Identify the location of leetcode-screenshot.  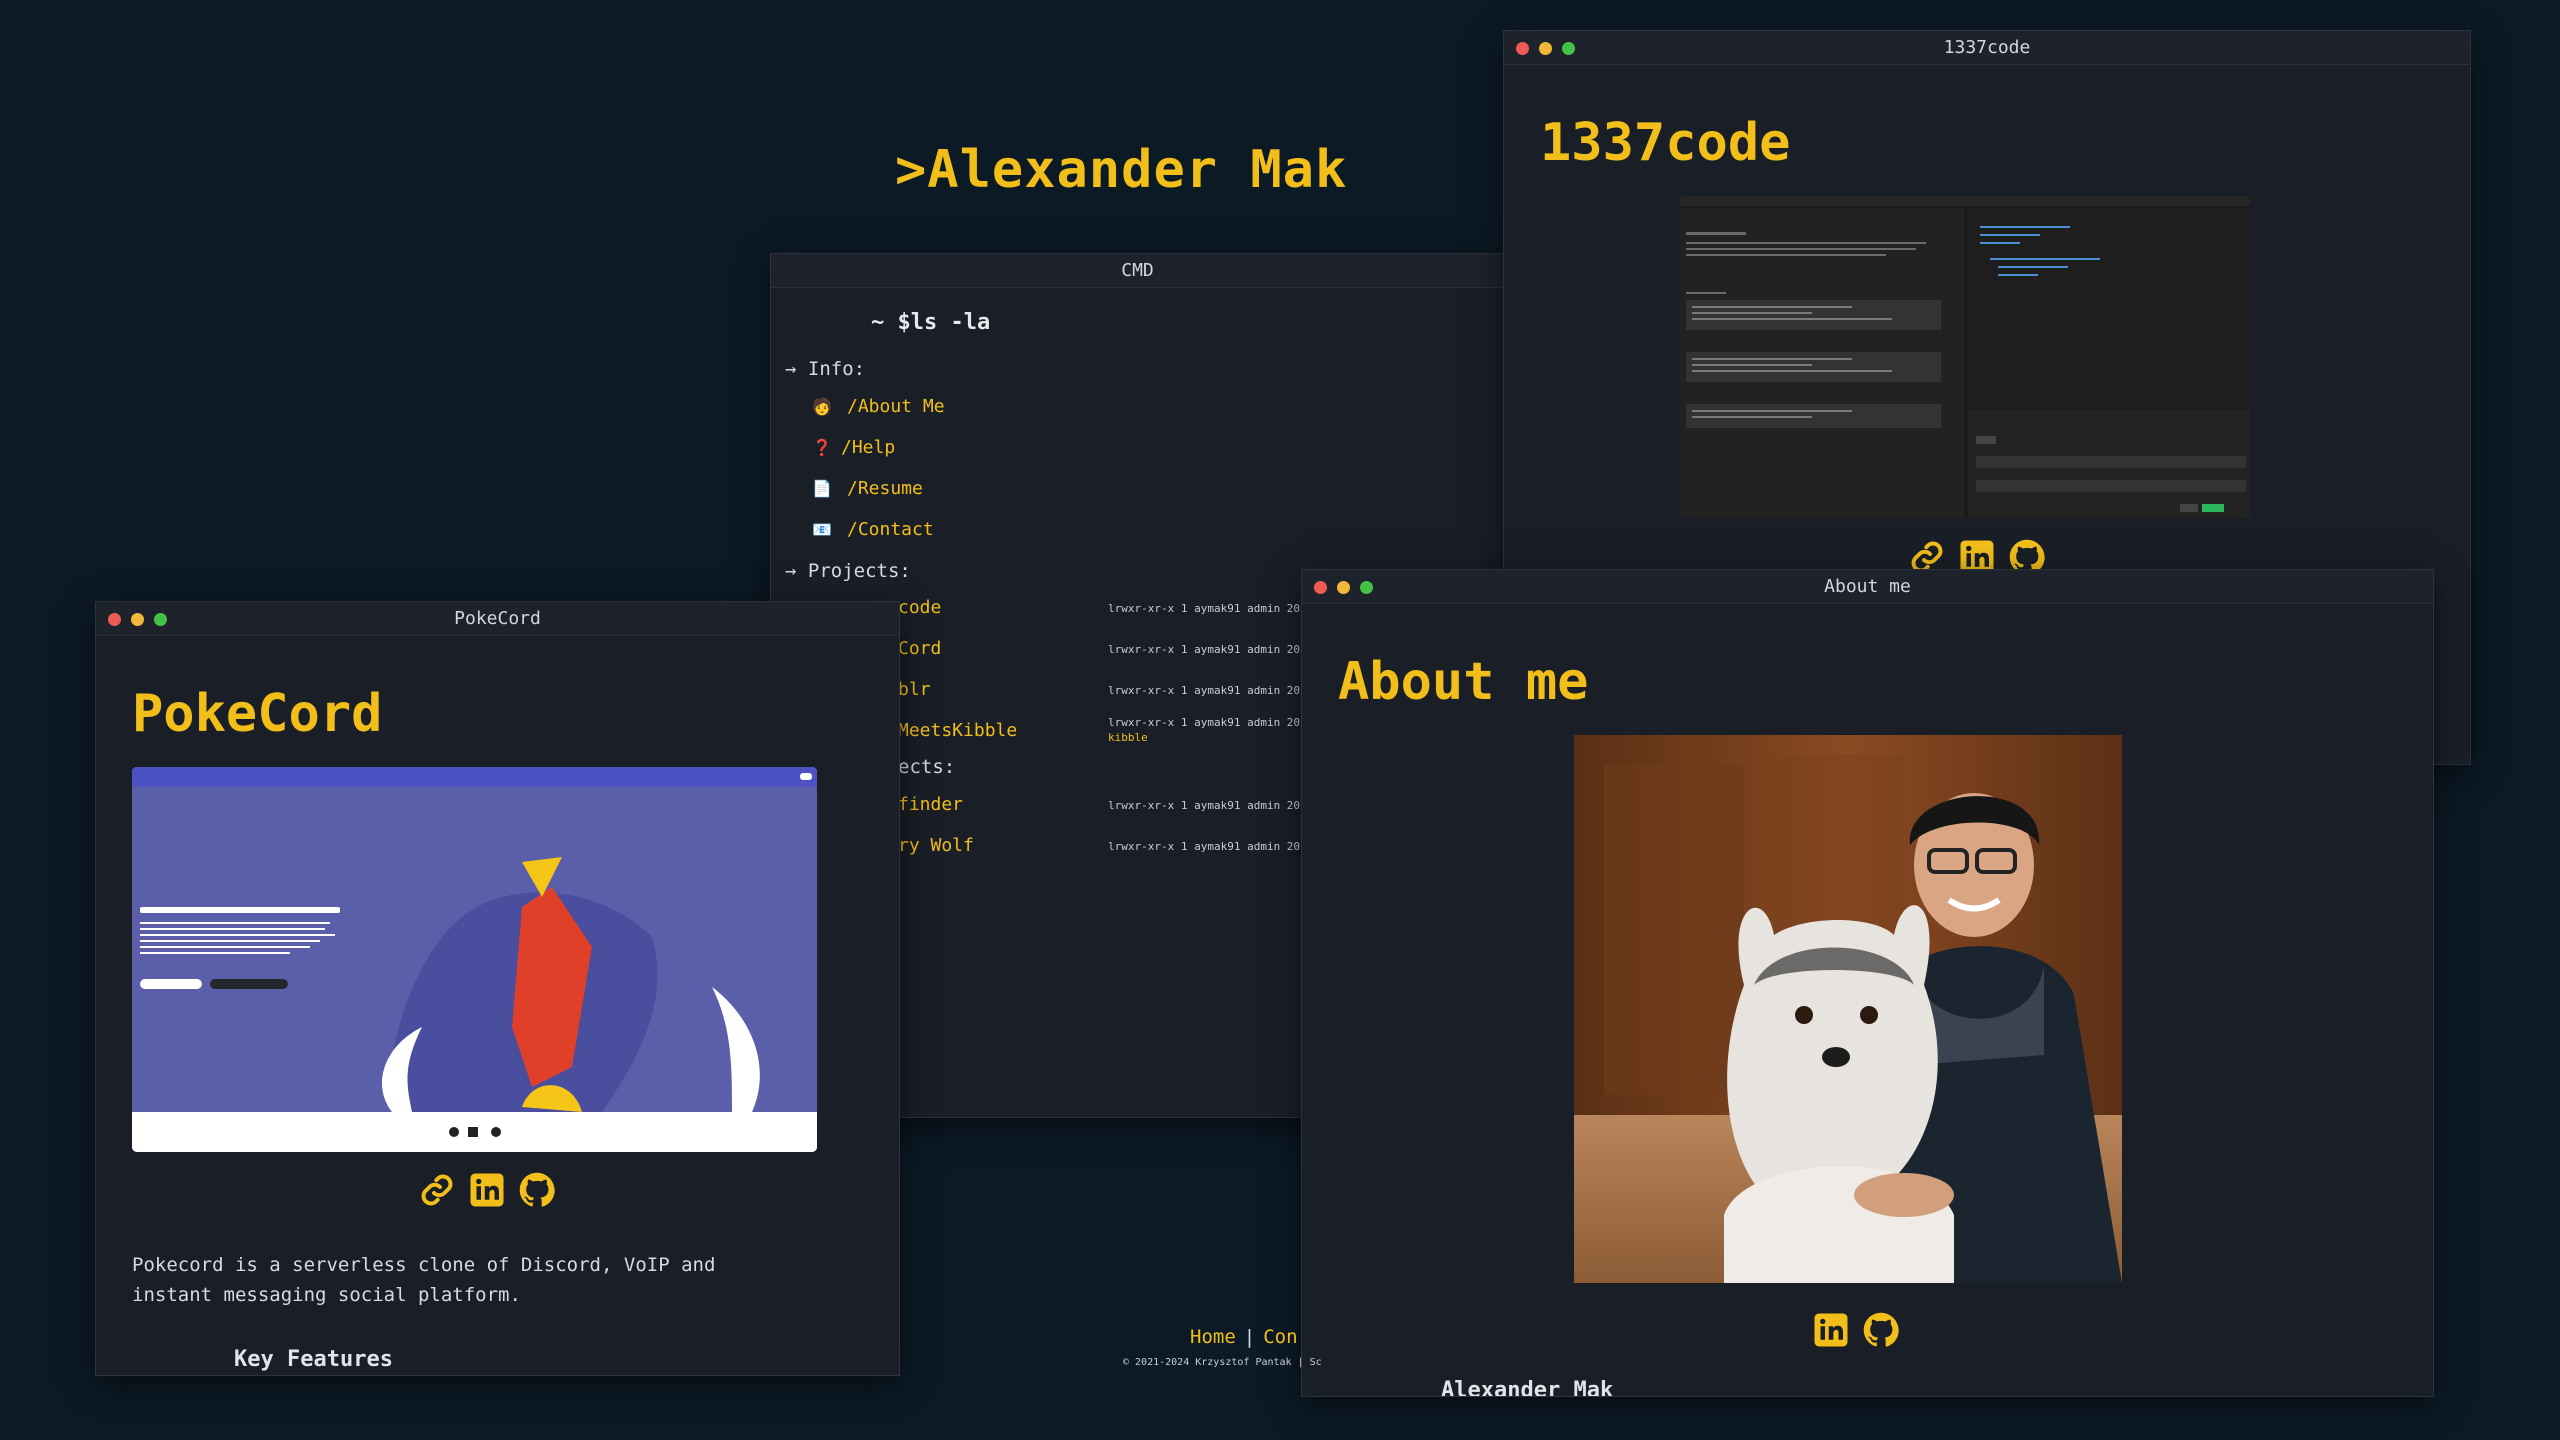
(1965, 357).